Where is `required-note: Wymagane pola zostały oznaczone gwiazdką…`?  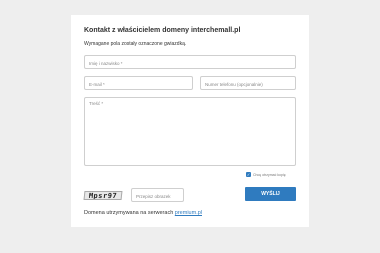
required-note: Wymagane pola zostały oznaczone gwiazdką… is located at coordinates (135, 44).